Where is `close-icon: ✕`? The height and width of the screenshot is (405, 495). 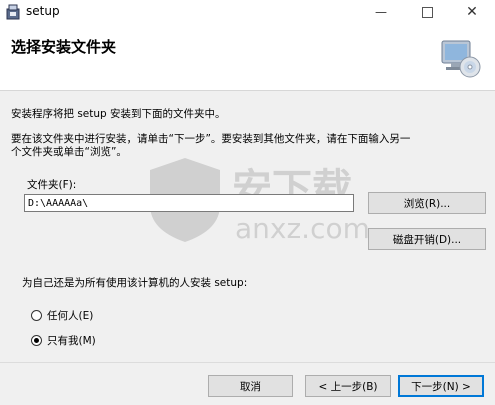
close-icon: ✕ is located at coordinates (472, 12).